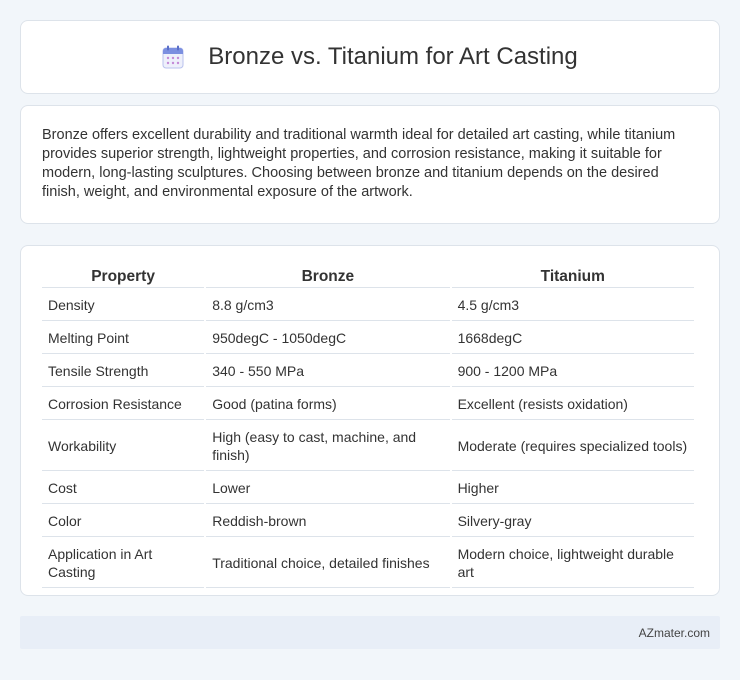 This screenshot has height=680, width=740. What do you see at coordinates (123, 563) in the screenshot?
I see `cell-property: Application in Art Casting` at bounding box center [123, 563].